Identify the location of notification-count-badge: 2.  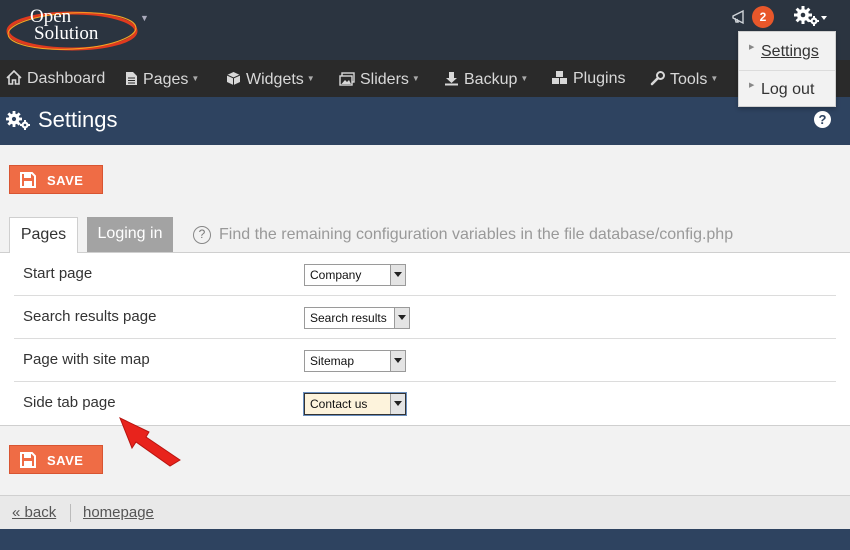
(763, 17).